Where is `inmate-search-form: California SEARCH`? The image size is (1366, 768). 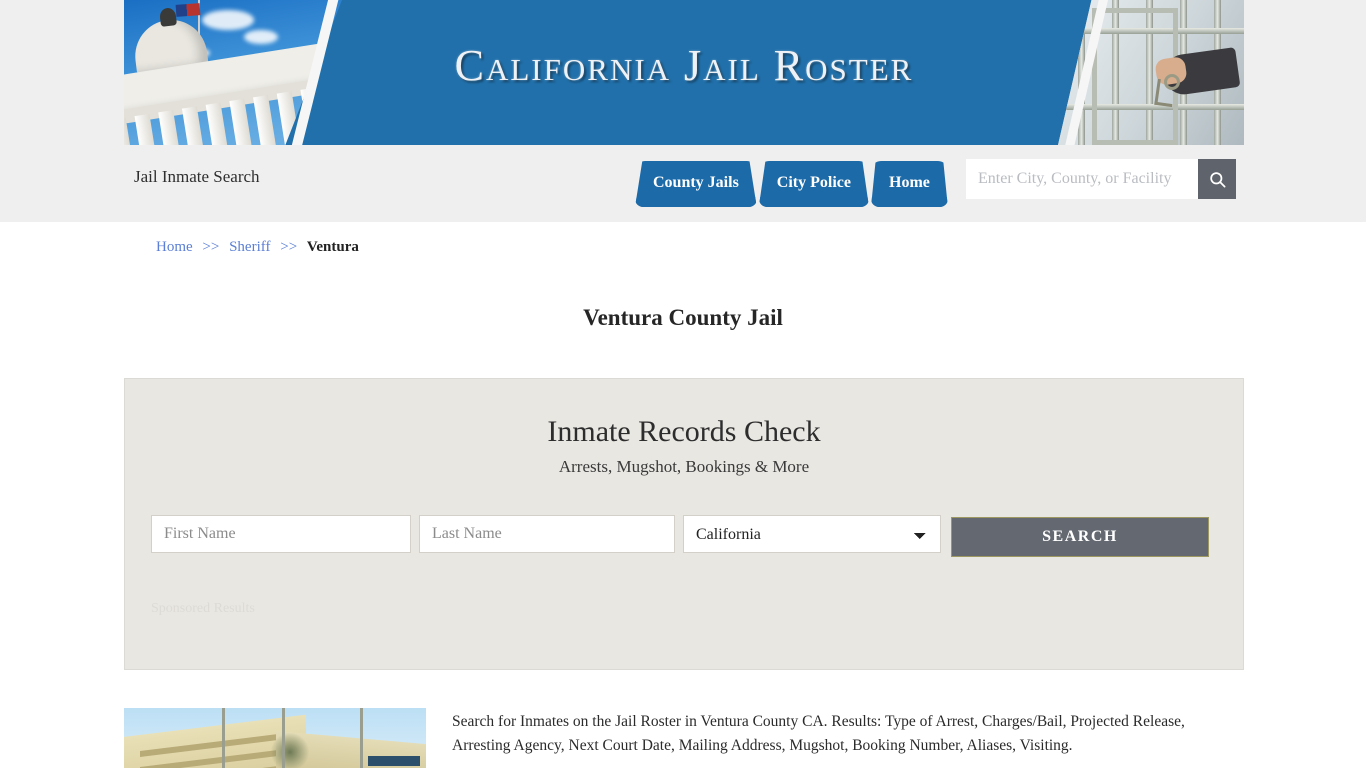 inmate-search-form: California SEARCH is located at coordinates (685, 536).